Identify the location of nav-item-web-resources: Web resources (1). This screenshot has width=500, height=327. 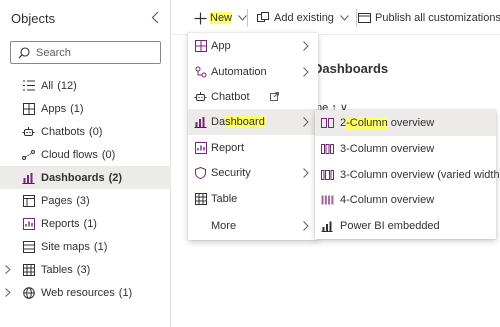
(85, 292).